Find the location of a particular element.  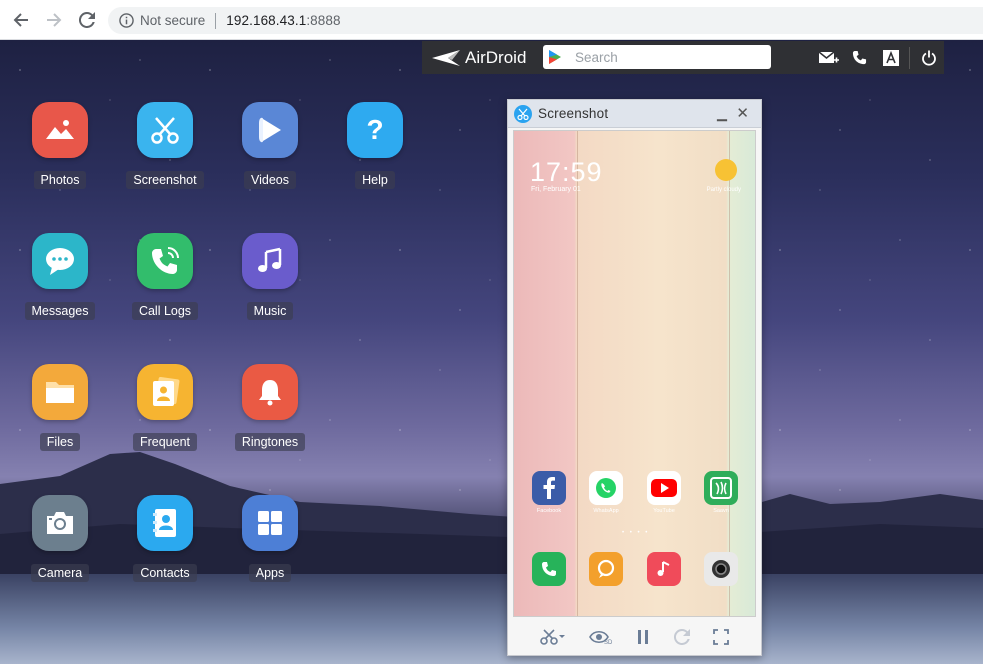

app-label: Videos is located at coordinates (270, 180).